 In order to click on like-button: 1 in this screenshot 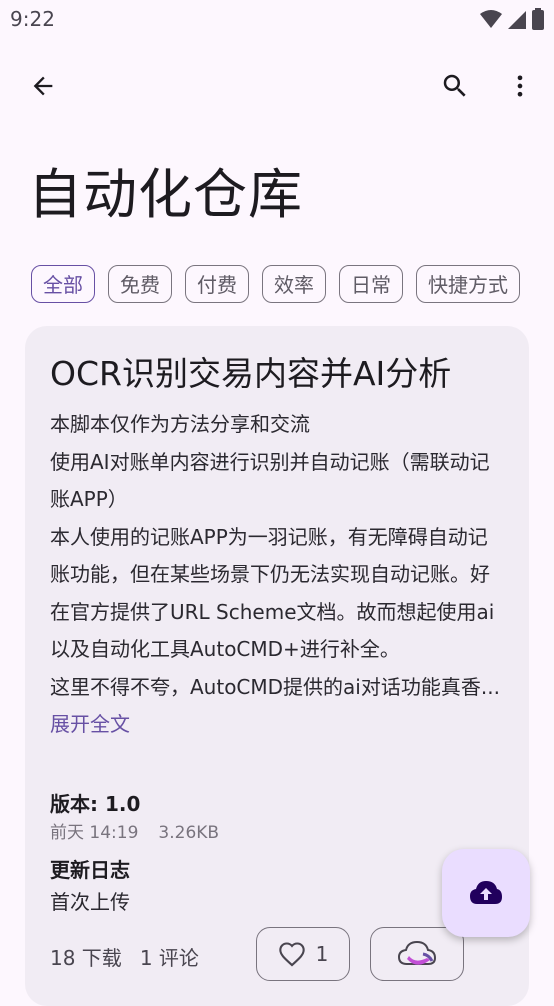, I will do `click(303, 954)`.